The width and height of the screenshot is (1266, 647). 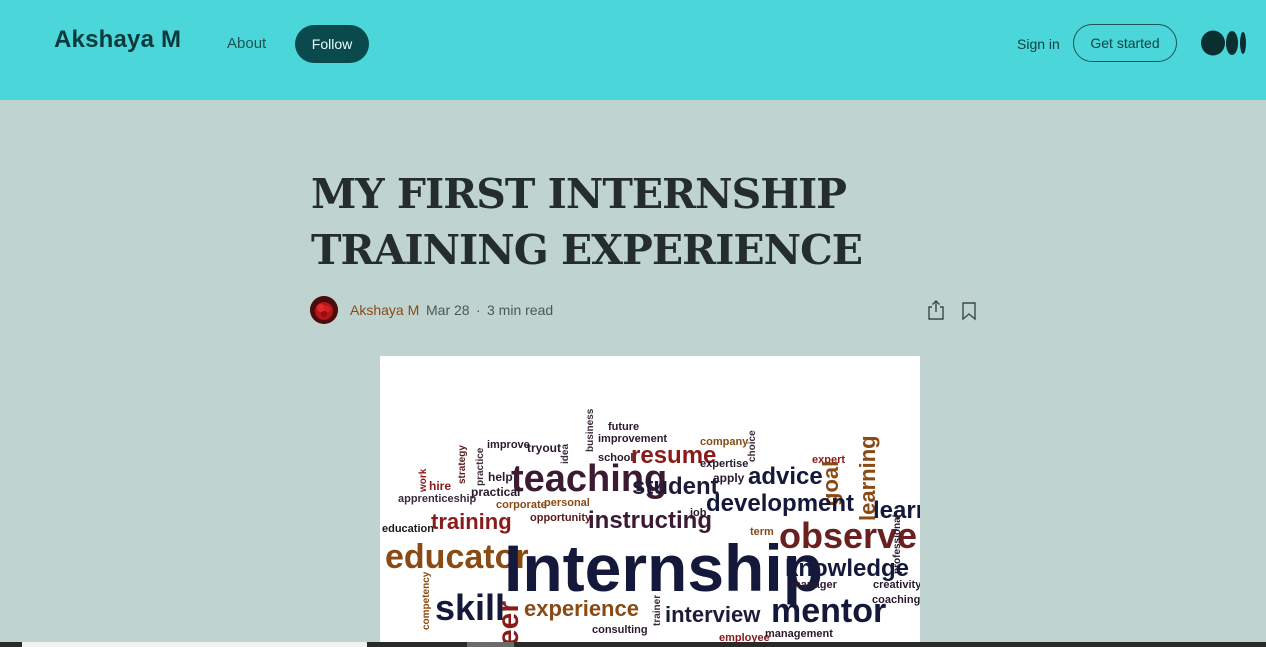 What do you see at coordinates (579, 194) in the screenshot?
I see `article-title-line-1: MY FIRST INTERNSHIP` at bounding box center [579, 194].